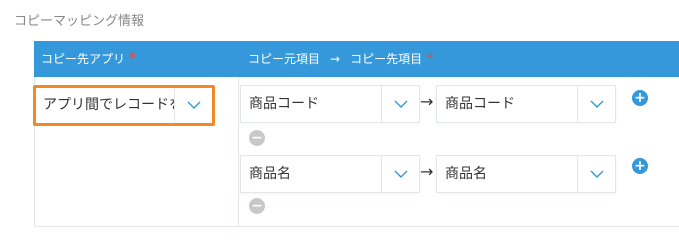 This screenshot has height=246, width=679. What do you see at coordinates (284, 104) in the screenshot?
I see `source-field-select-value: 商品コード` at bounding box center [284, 104].